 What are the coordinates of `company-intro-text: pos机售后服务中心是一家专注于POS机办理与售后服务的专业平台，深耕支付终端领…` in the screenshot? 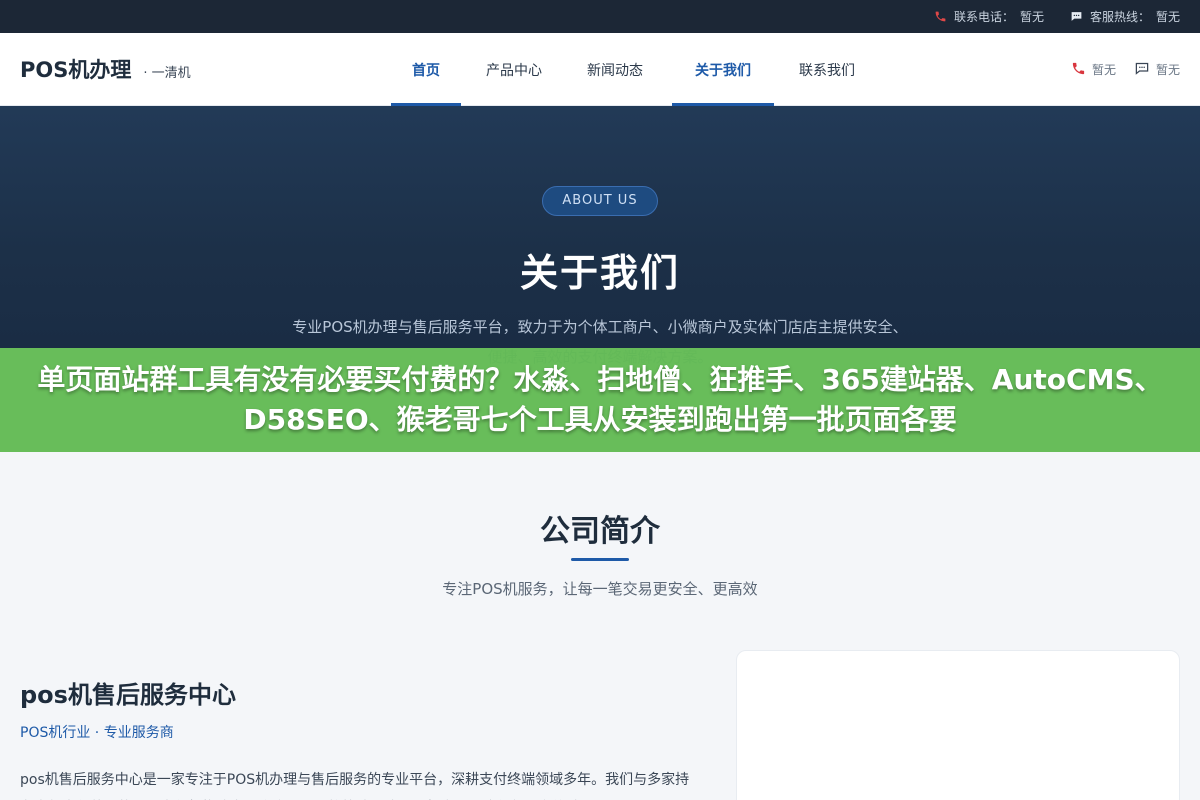 It's located at (355, 780).